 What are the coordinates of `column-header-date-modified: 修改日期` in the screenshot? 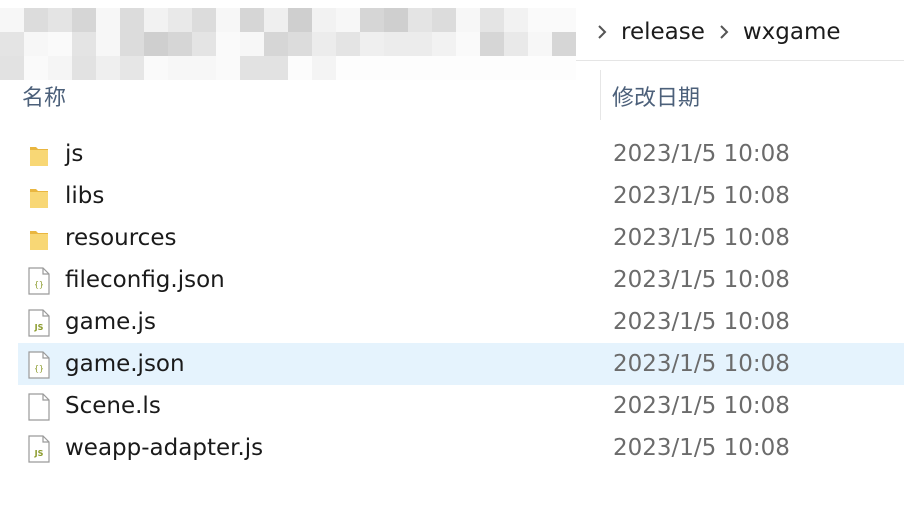 It's located at (757, 96).